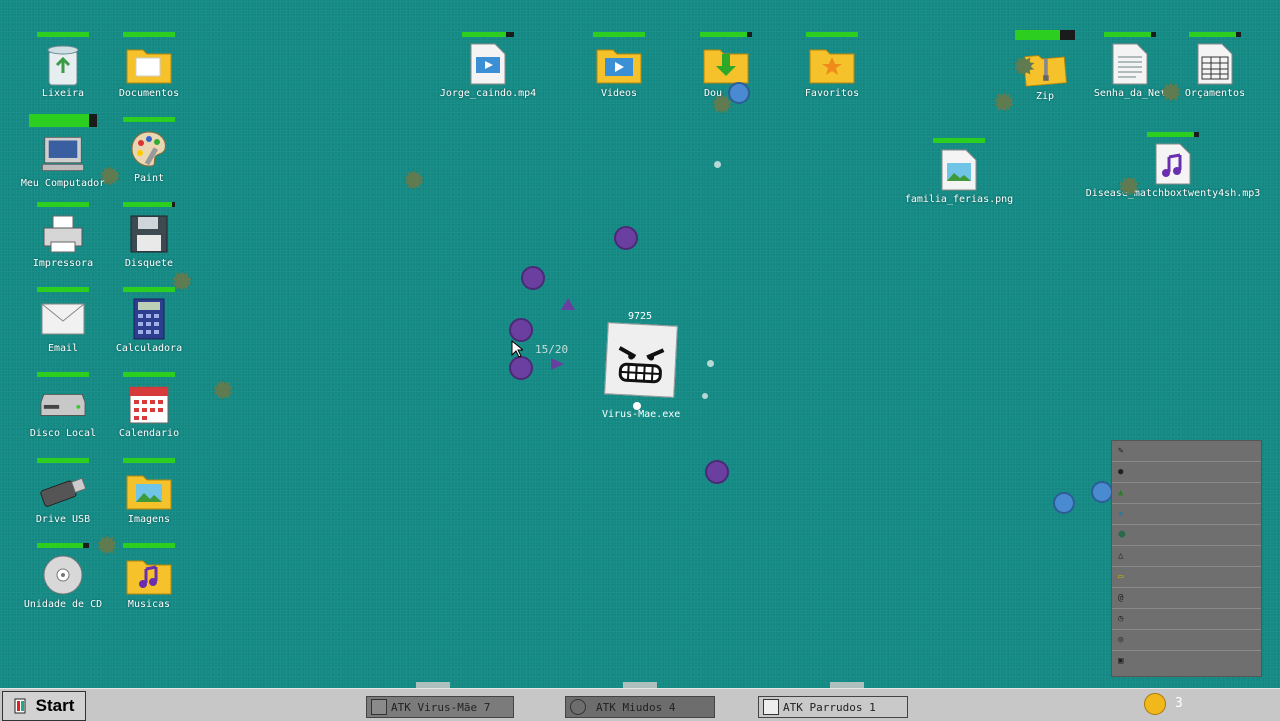 The width and height of the screenshot is (1280, 721). I want to click on icon-disease-mp3: Disease_matchboxtwenty4sh.mp3, so click(1173, 174).